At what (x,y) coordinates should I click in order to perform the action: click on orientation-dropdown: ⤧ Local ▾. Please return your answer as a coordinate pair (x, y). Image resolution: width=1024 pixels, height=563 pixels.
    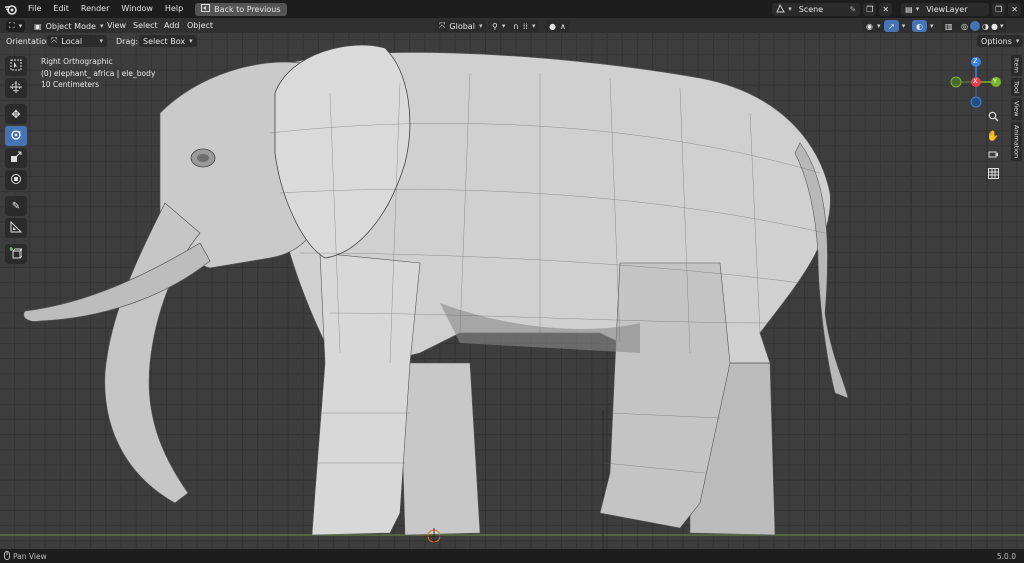
    Looking at the image, I should click on (77, 41).